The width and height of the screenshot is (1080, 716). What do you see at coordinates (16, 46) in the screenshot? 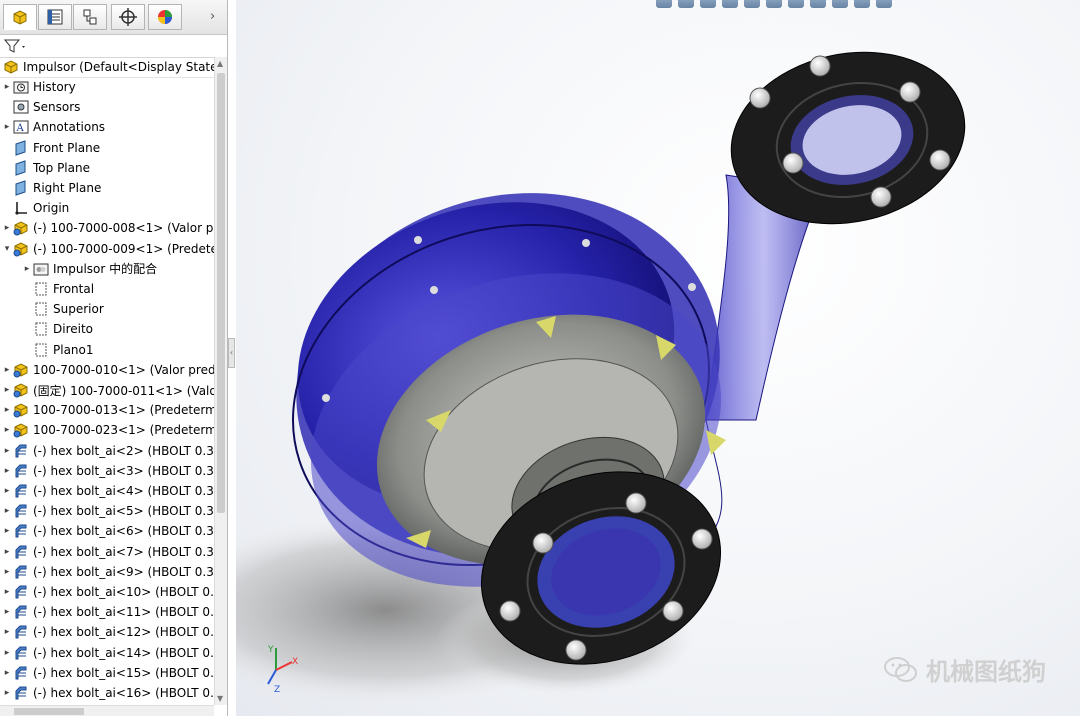
I see `filter-icon` at bounding box center [16, 46].